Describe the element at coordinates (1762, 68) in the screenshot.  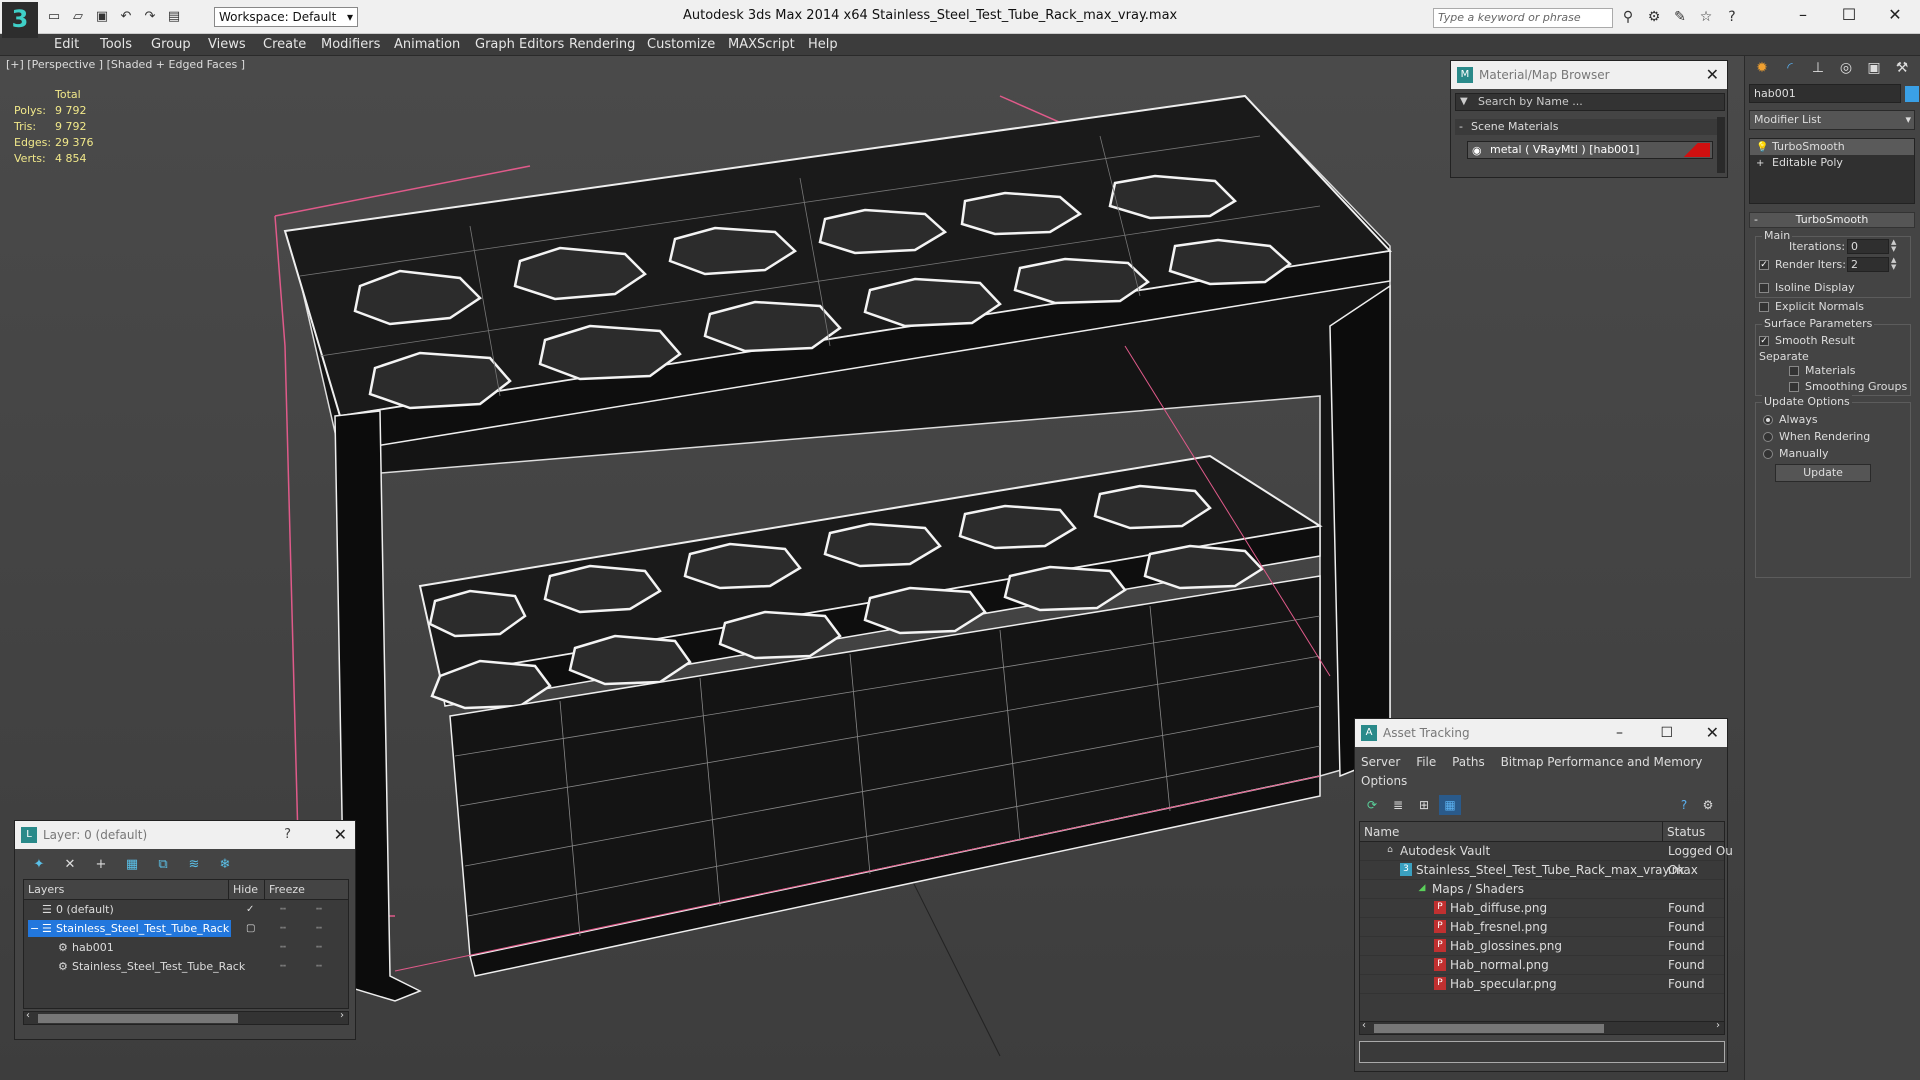
I see `create-tab-icon: ✹` at that location.